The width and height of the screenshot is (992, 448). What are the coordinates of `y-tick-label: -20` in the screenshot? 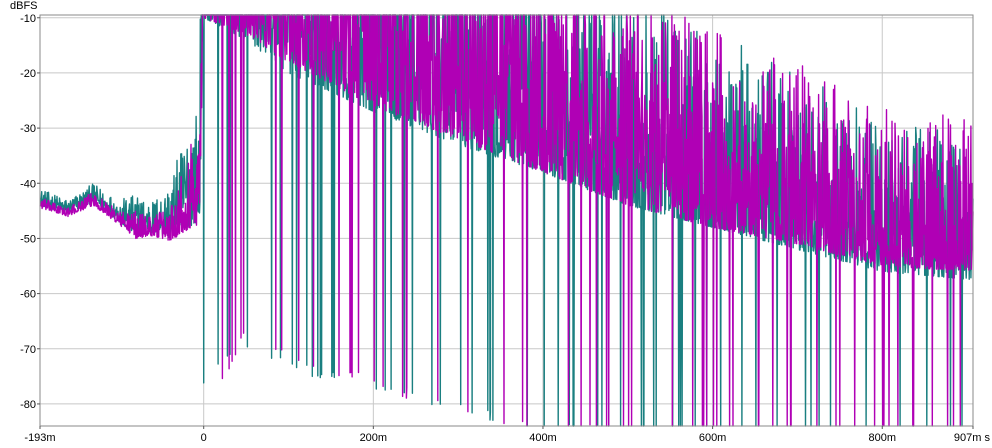 It's located at (28, 74).